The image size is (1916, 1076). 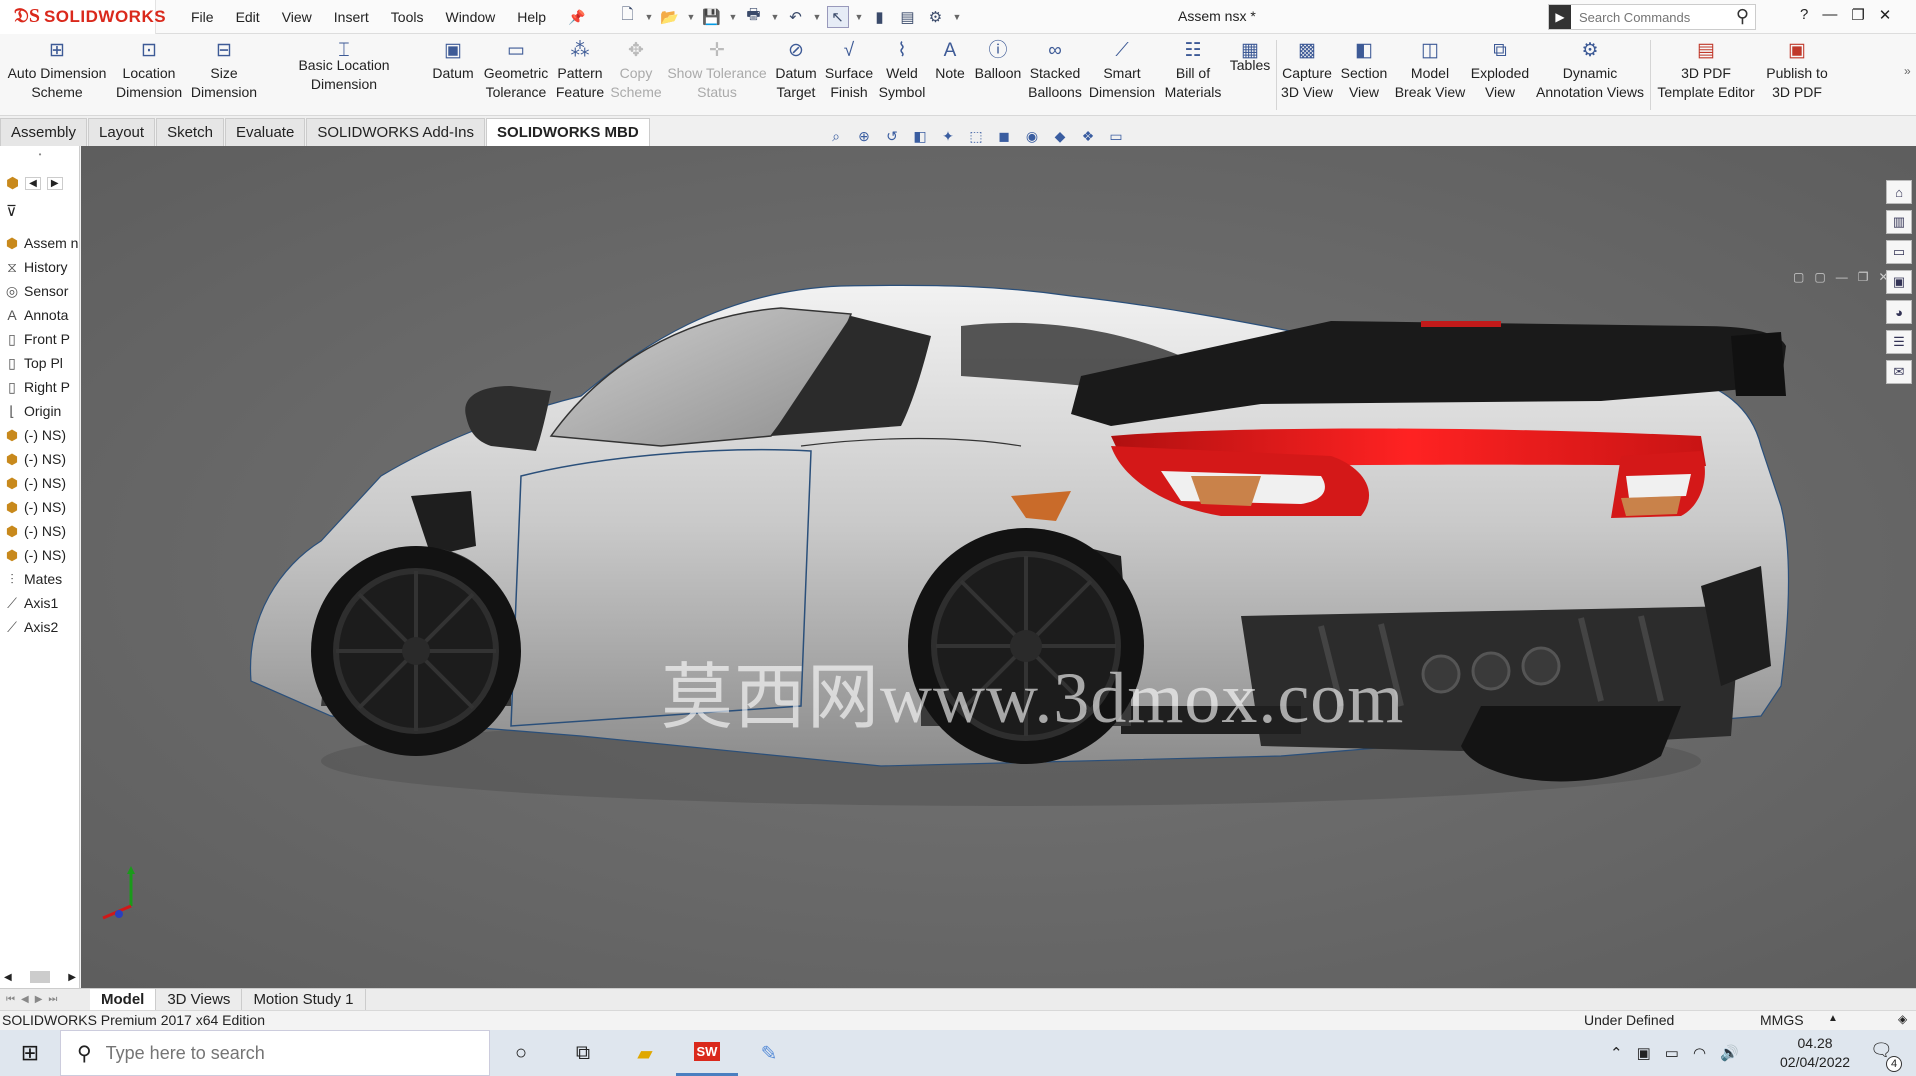 I want to click on bill-of-materials-button: ☷ Bill of Materials, so click(x=1193, y=75).